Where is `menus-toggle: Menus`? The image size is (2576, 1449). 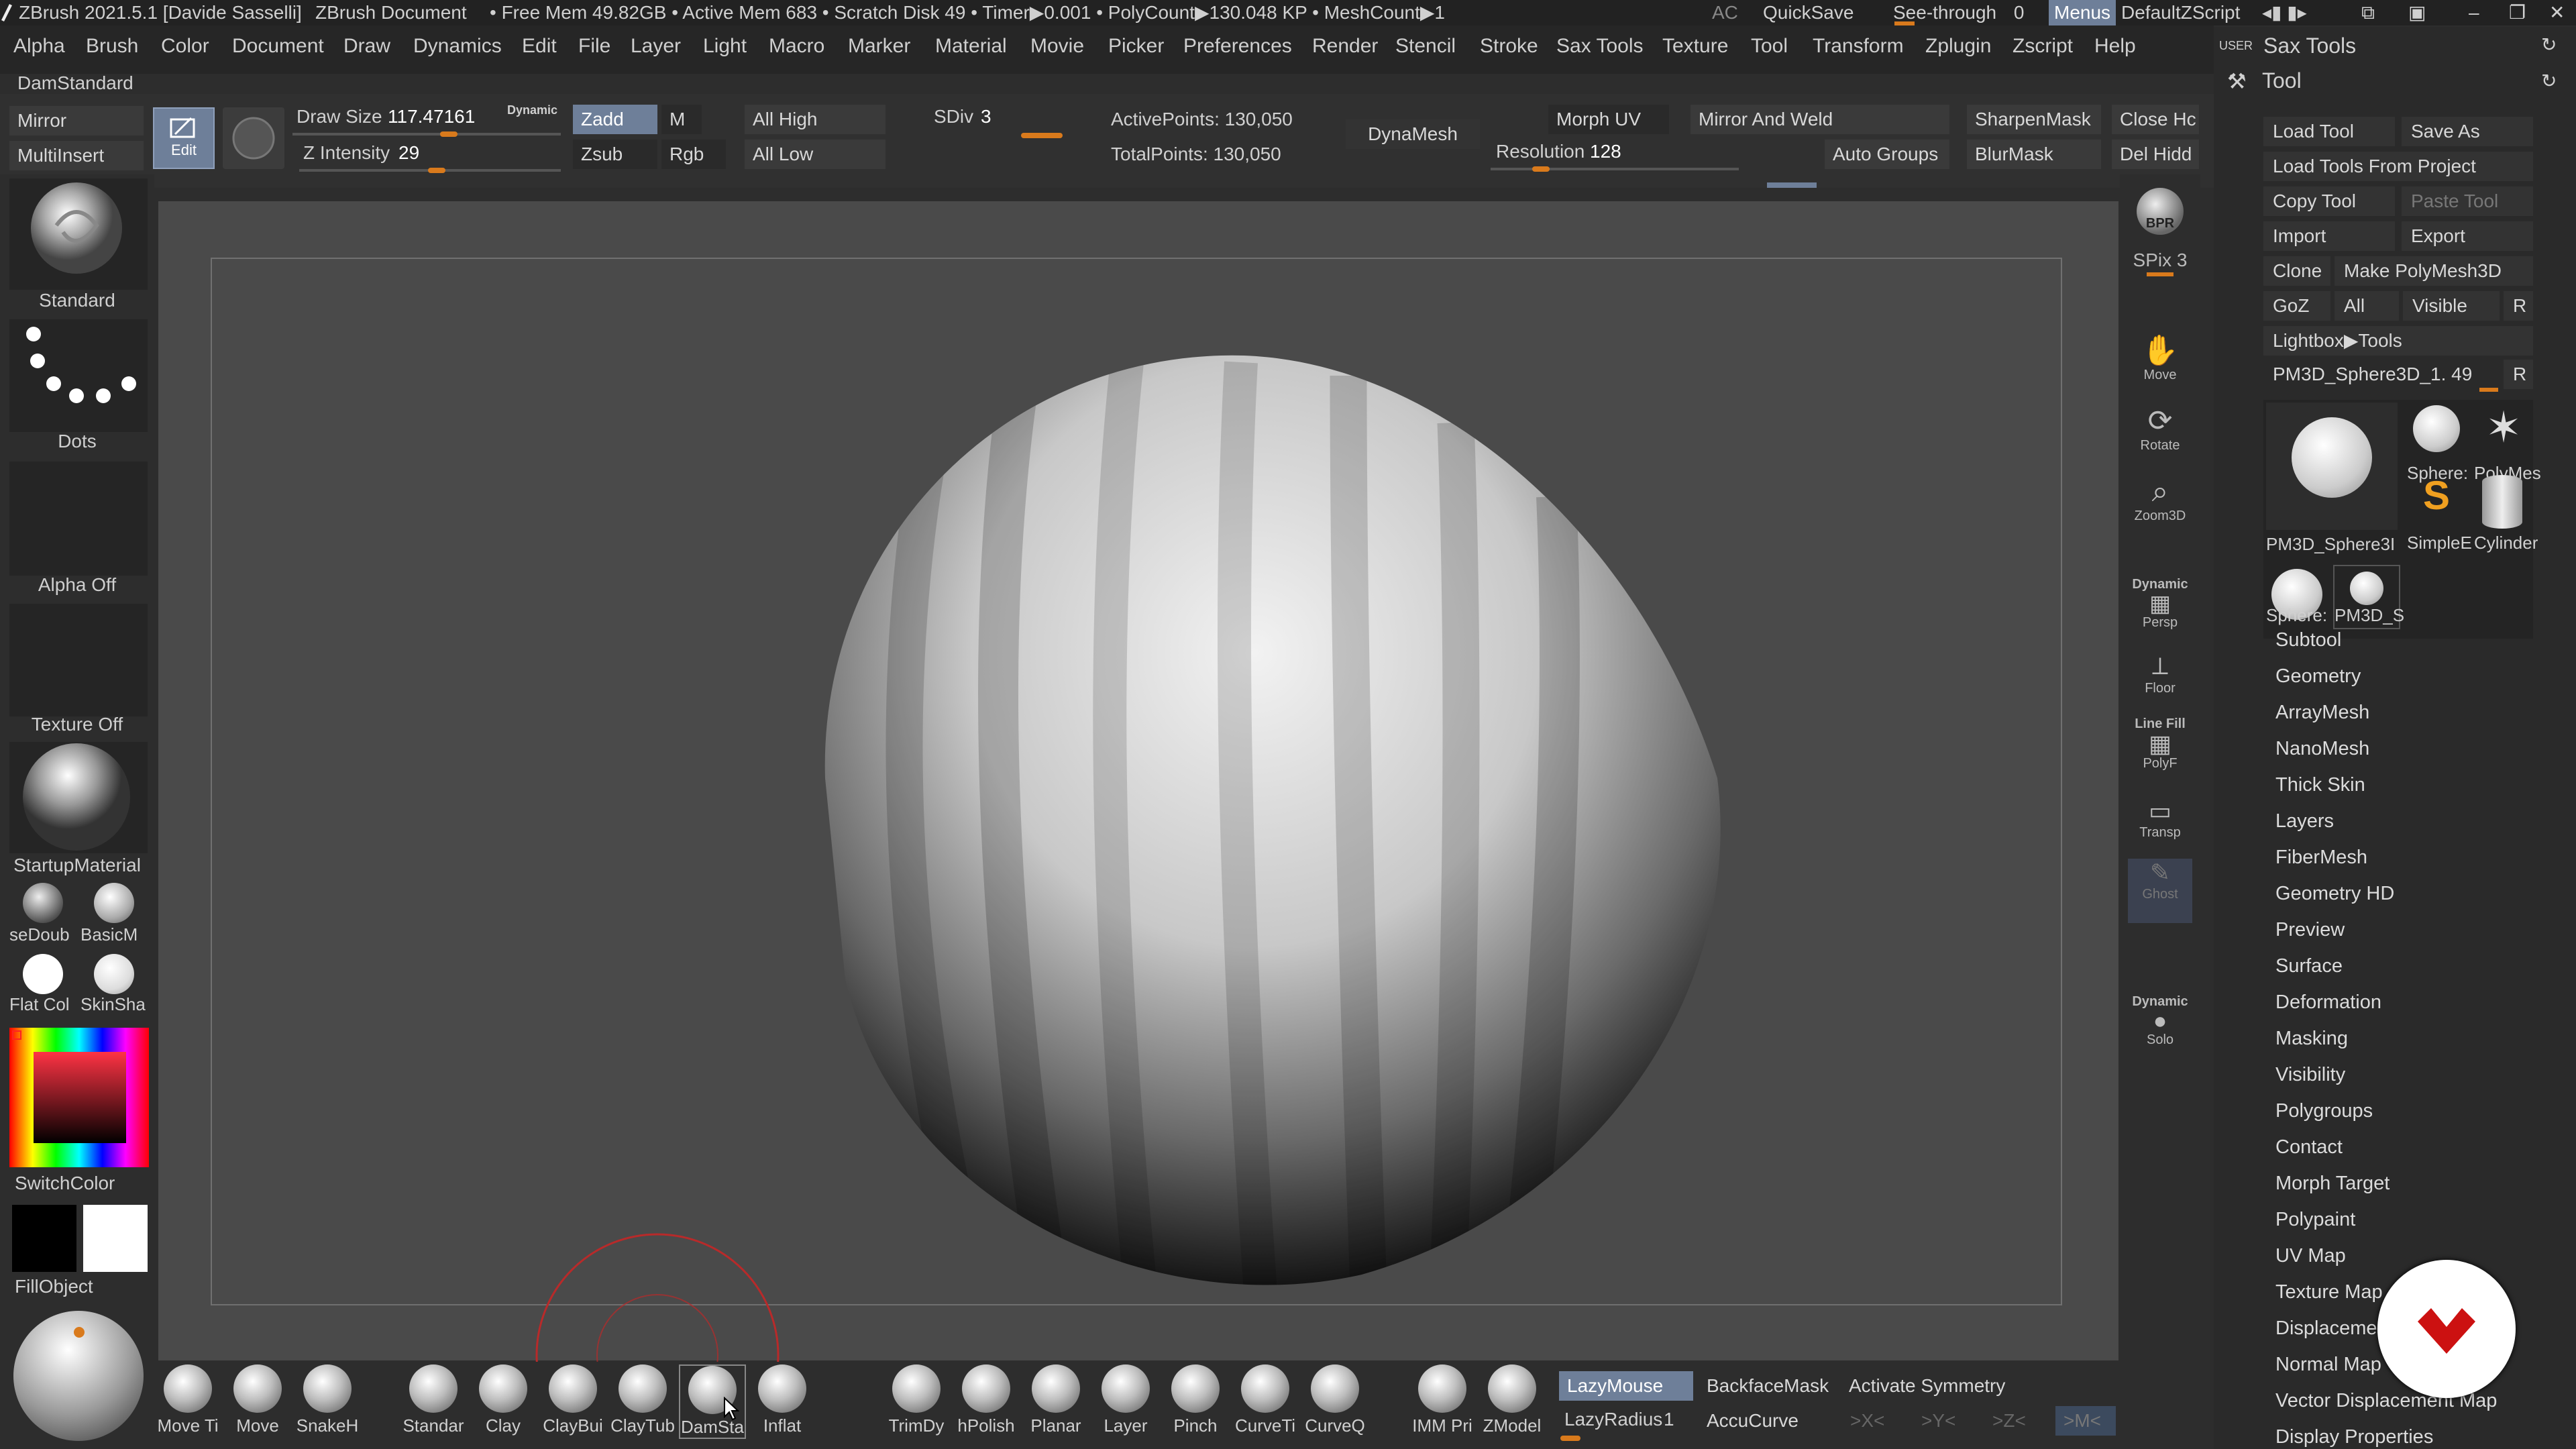
menus-toggle: Menus is located at coordinates (2082, 12).